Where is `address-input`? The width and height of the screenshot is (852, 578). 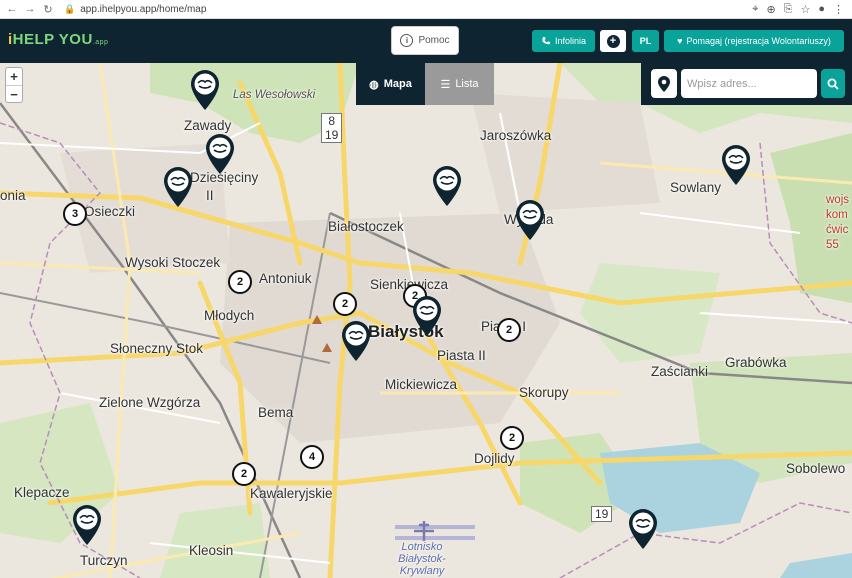 address-input is located at coordinates (749, 83).